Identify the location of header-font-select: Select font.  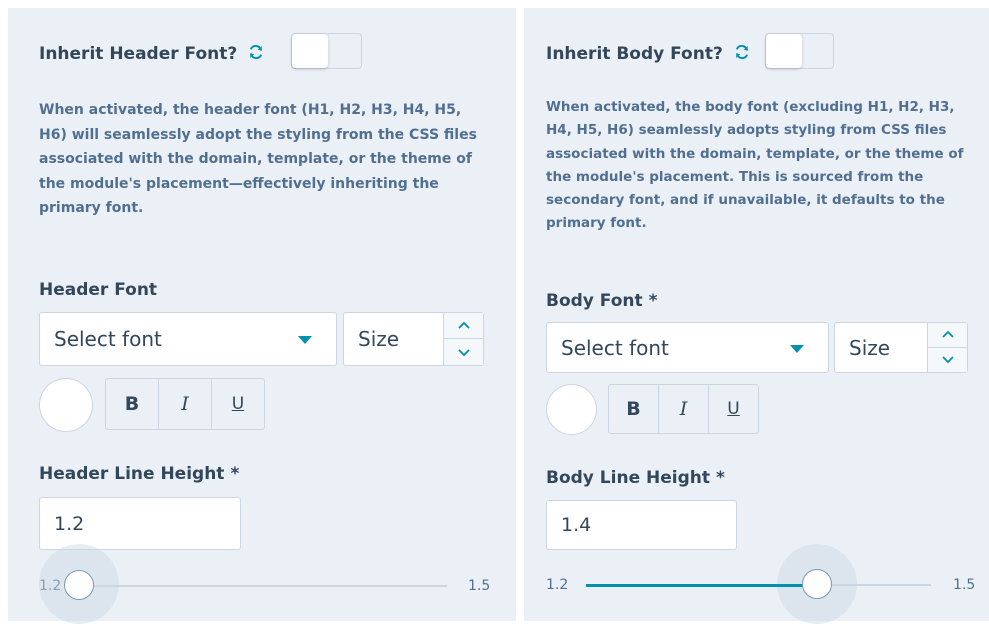
(188, 339).